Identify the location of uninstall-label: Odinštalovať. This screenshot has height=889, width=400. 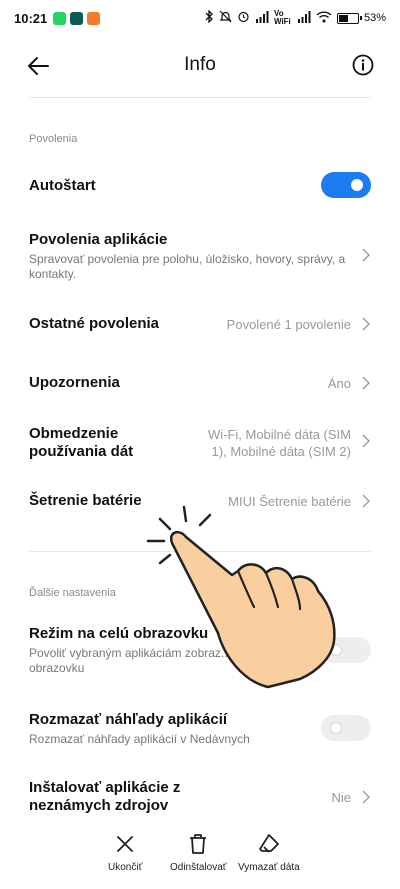
(198, 867).